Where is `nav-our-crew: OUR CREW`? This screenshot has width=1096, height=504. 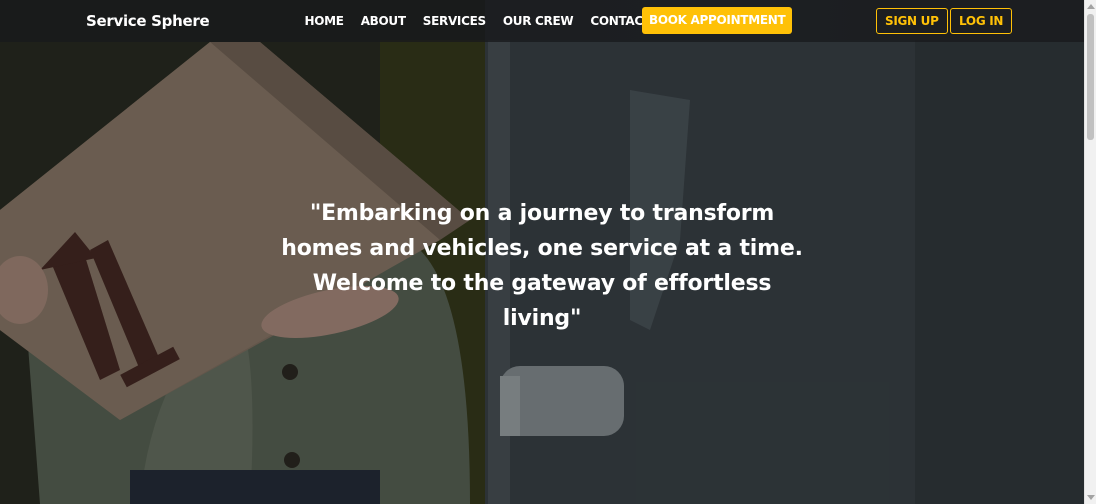 nav-our-crew: OUR CREW is located at coordinates (538, 21).